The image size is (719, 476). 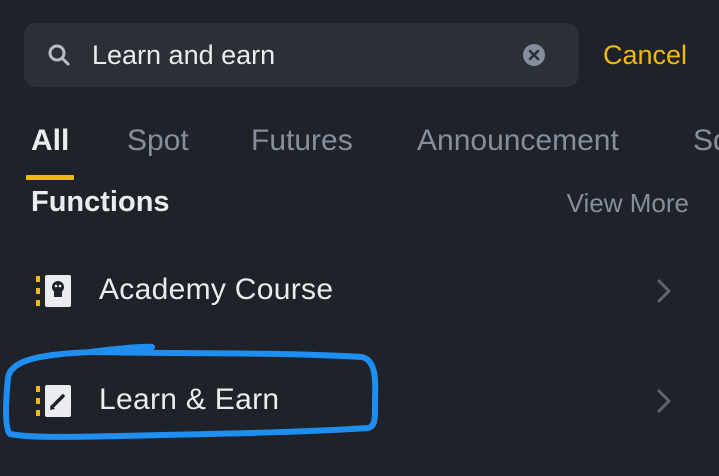 What do you see at coordinates (189, 399) in the screenshot?
I see `function-row-label: Learn & Earn` at bounding box center [189, 399].